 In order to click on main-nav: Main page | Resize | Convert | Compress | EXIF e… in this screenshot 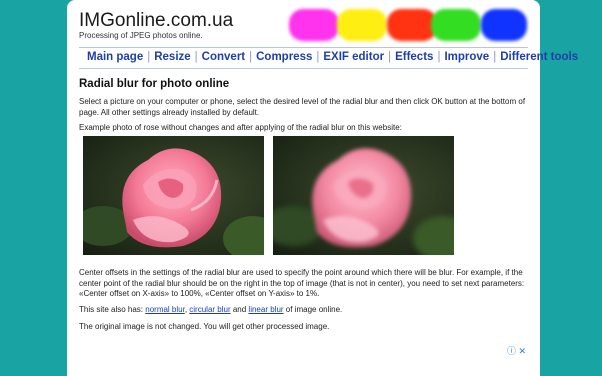, I will do `click(332, 57)`.